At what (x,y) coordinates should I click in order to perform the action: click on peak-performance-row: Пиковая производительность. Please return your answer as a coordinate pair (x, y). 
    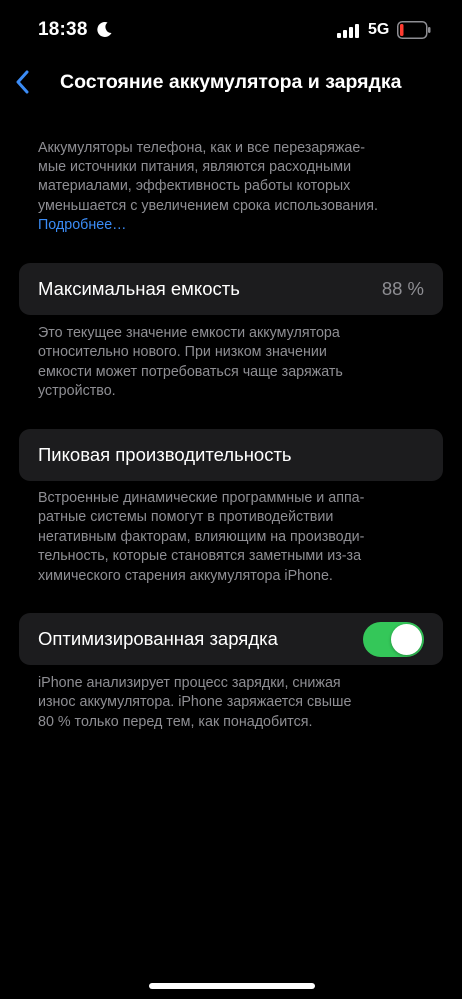
    Looking at the image, I should click on (231, 455).